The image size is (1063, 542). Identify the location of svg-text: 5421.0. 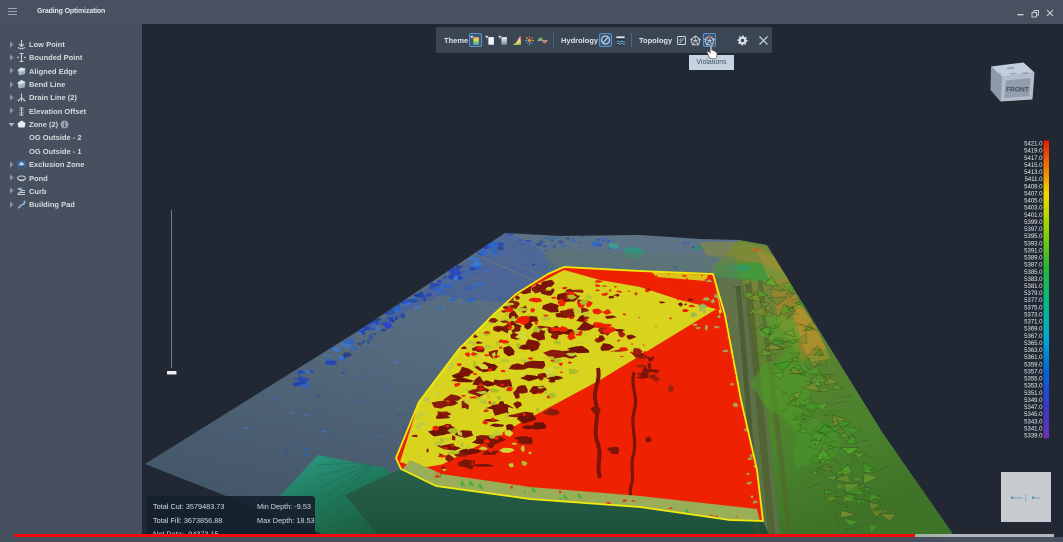
(1033, 145).